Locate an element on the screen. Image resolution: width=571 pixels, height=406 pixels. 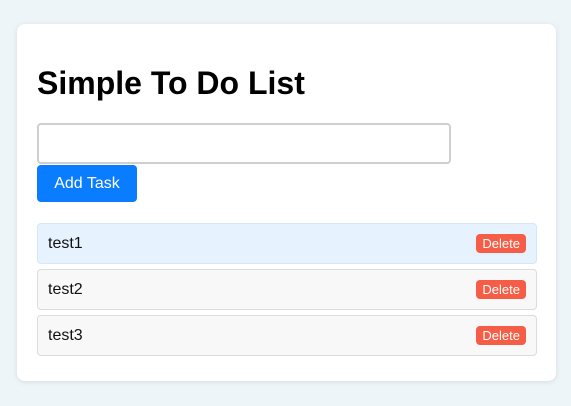
task-input is located at coordinates (244, 143).